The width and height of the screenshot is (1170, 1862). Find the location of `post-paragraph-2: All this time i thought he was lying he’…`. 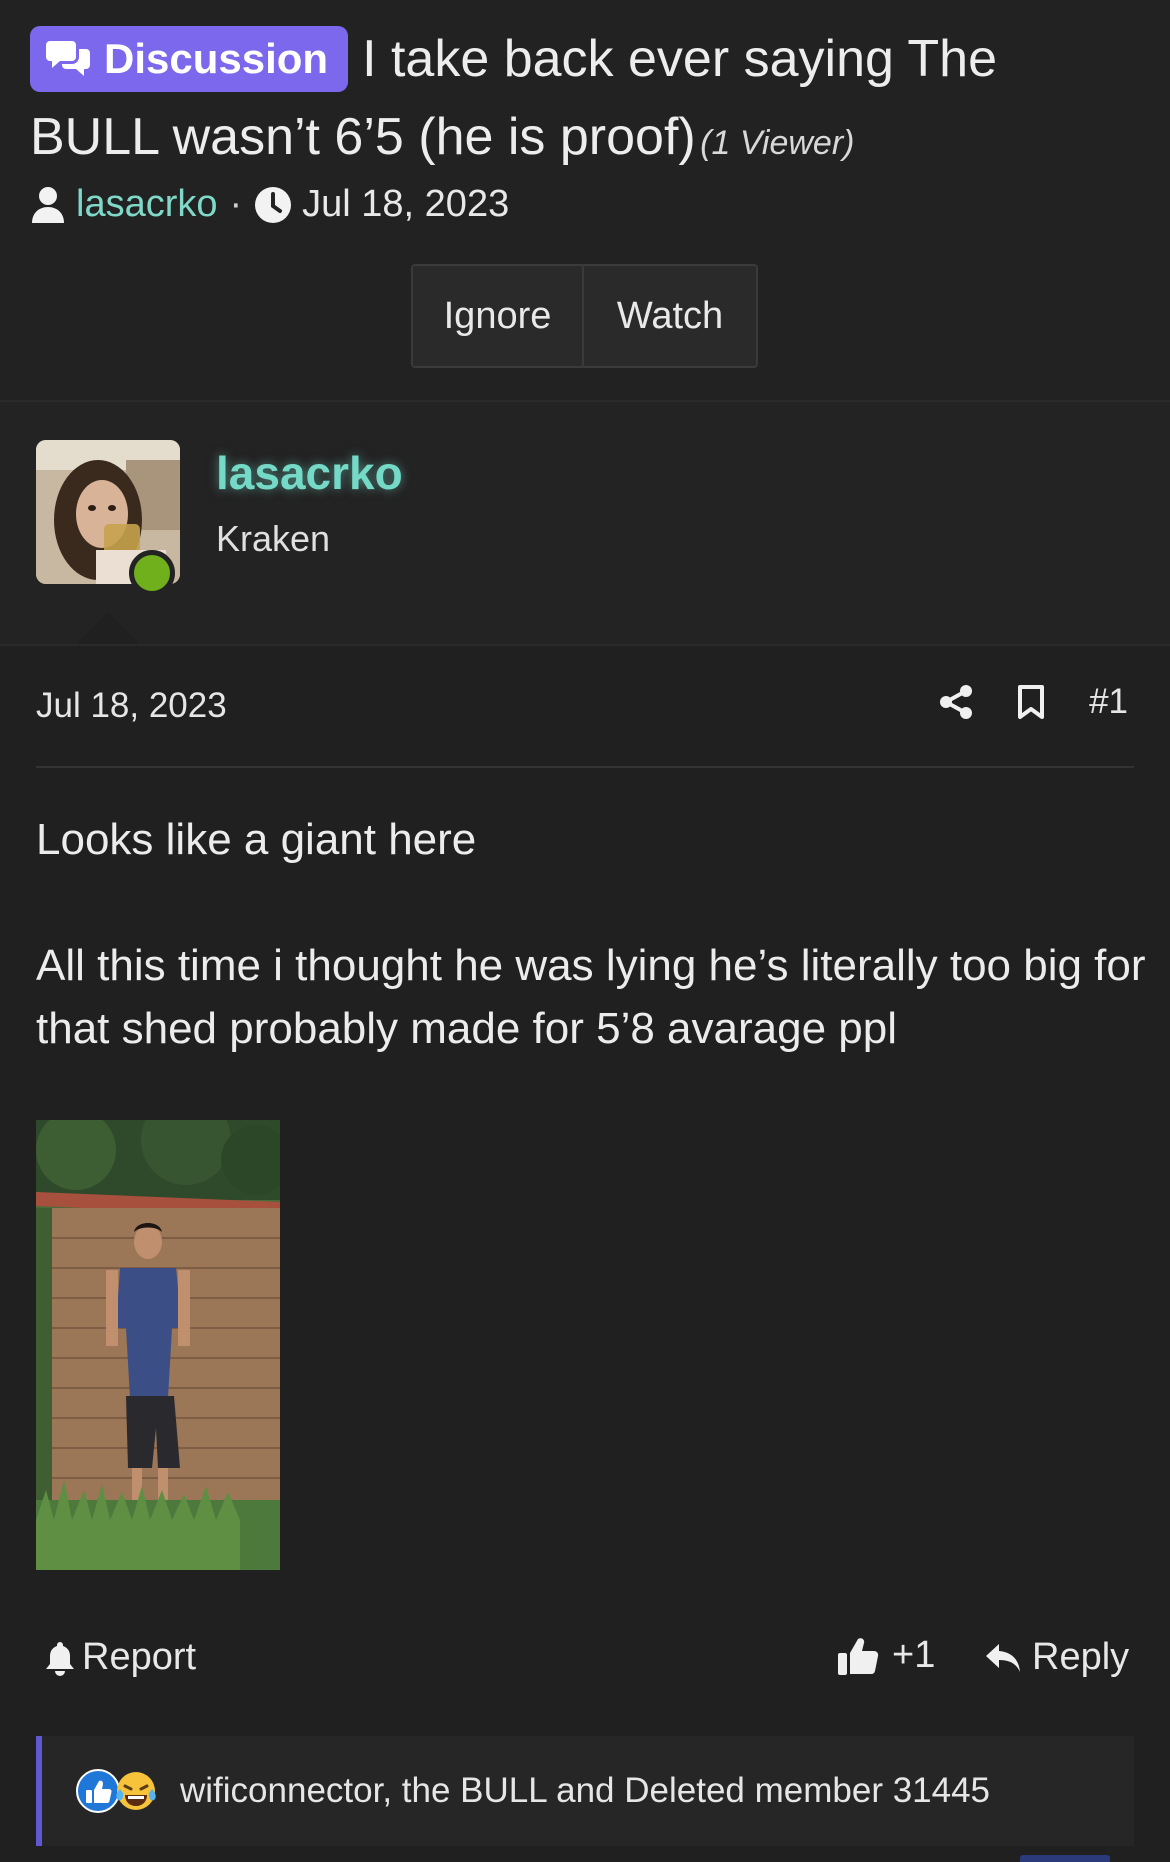

post-paragraph-2: All this time i thought he was lying he’… is located at coordinates (591, 997).